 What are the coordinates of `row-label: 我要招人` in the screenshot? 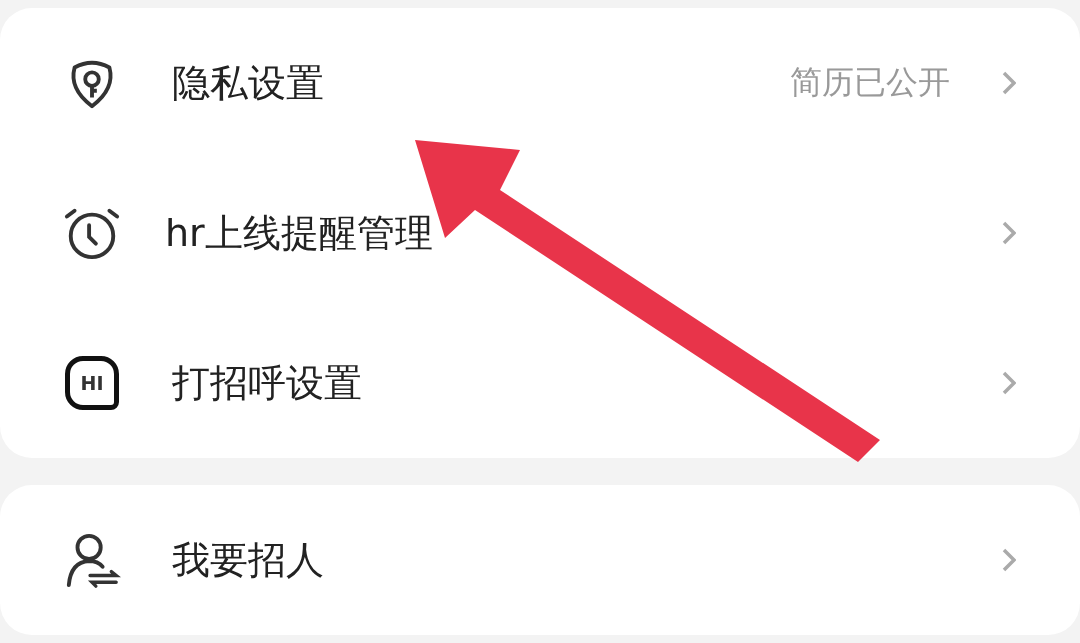 It's located at (248, 560).